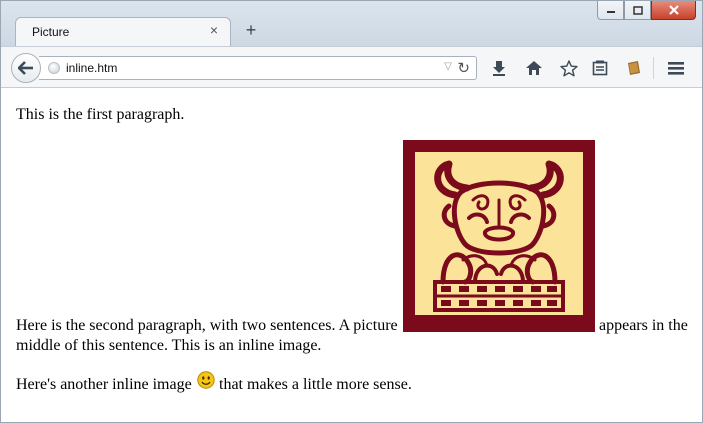  Describe the element at coordinates (51, 32) in the screenshot. I see `tab-title: Picture` at that location.